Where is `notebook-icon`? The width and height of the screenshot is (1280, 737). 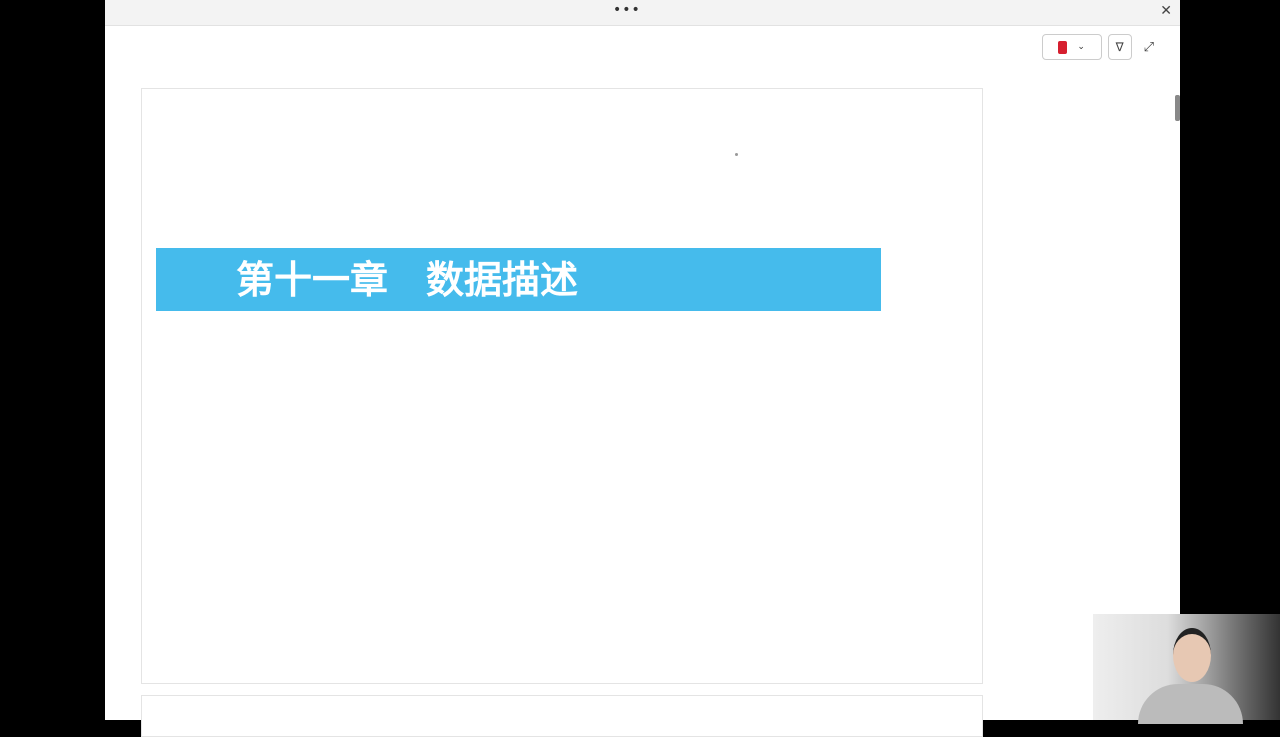
notebook-icon is located at coordinates (1063, 47).